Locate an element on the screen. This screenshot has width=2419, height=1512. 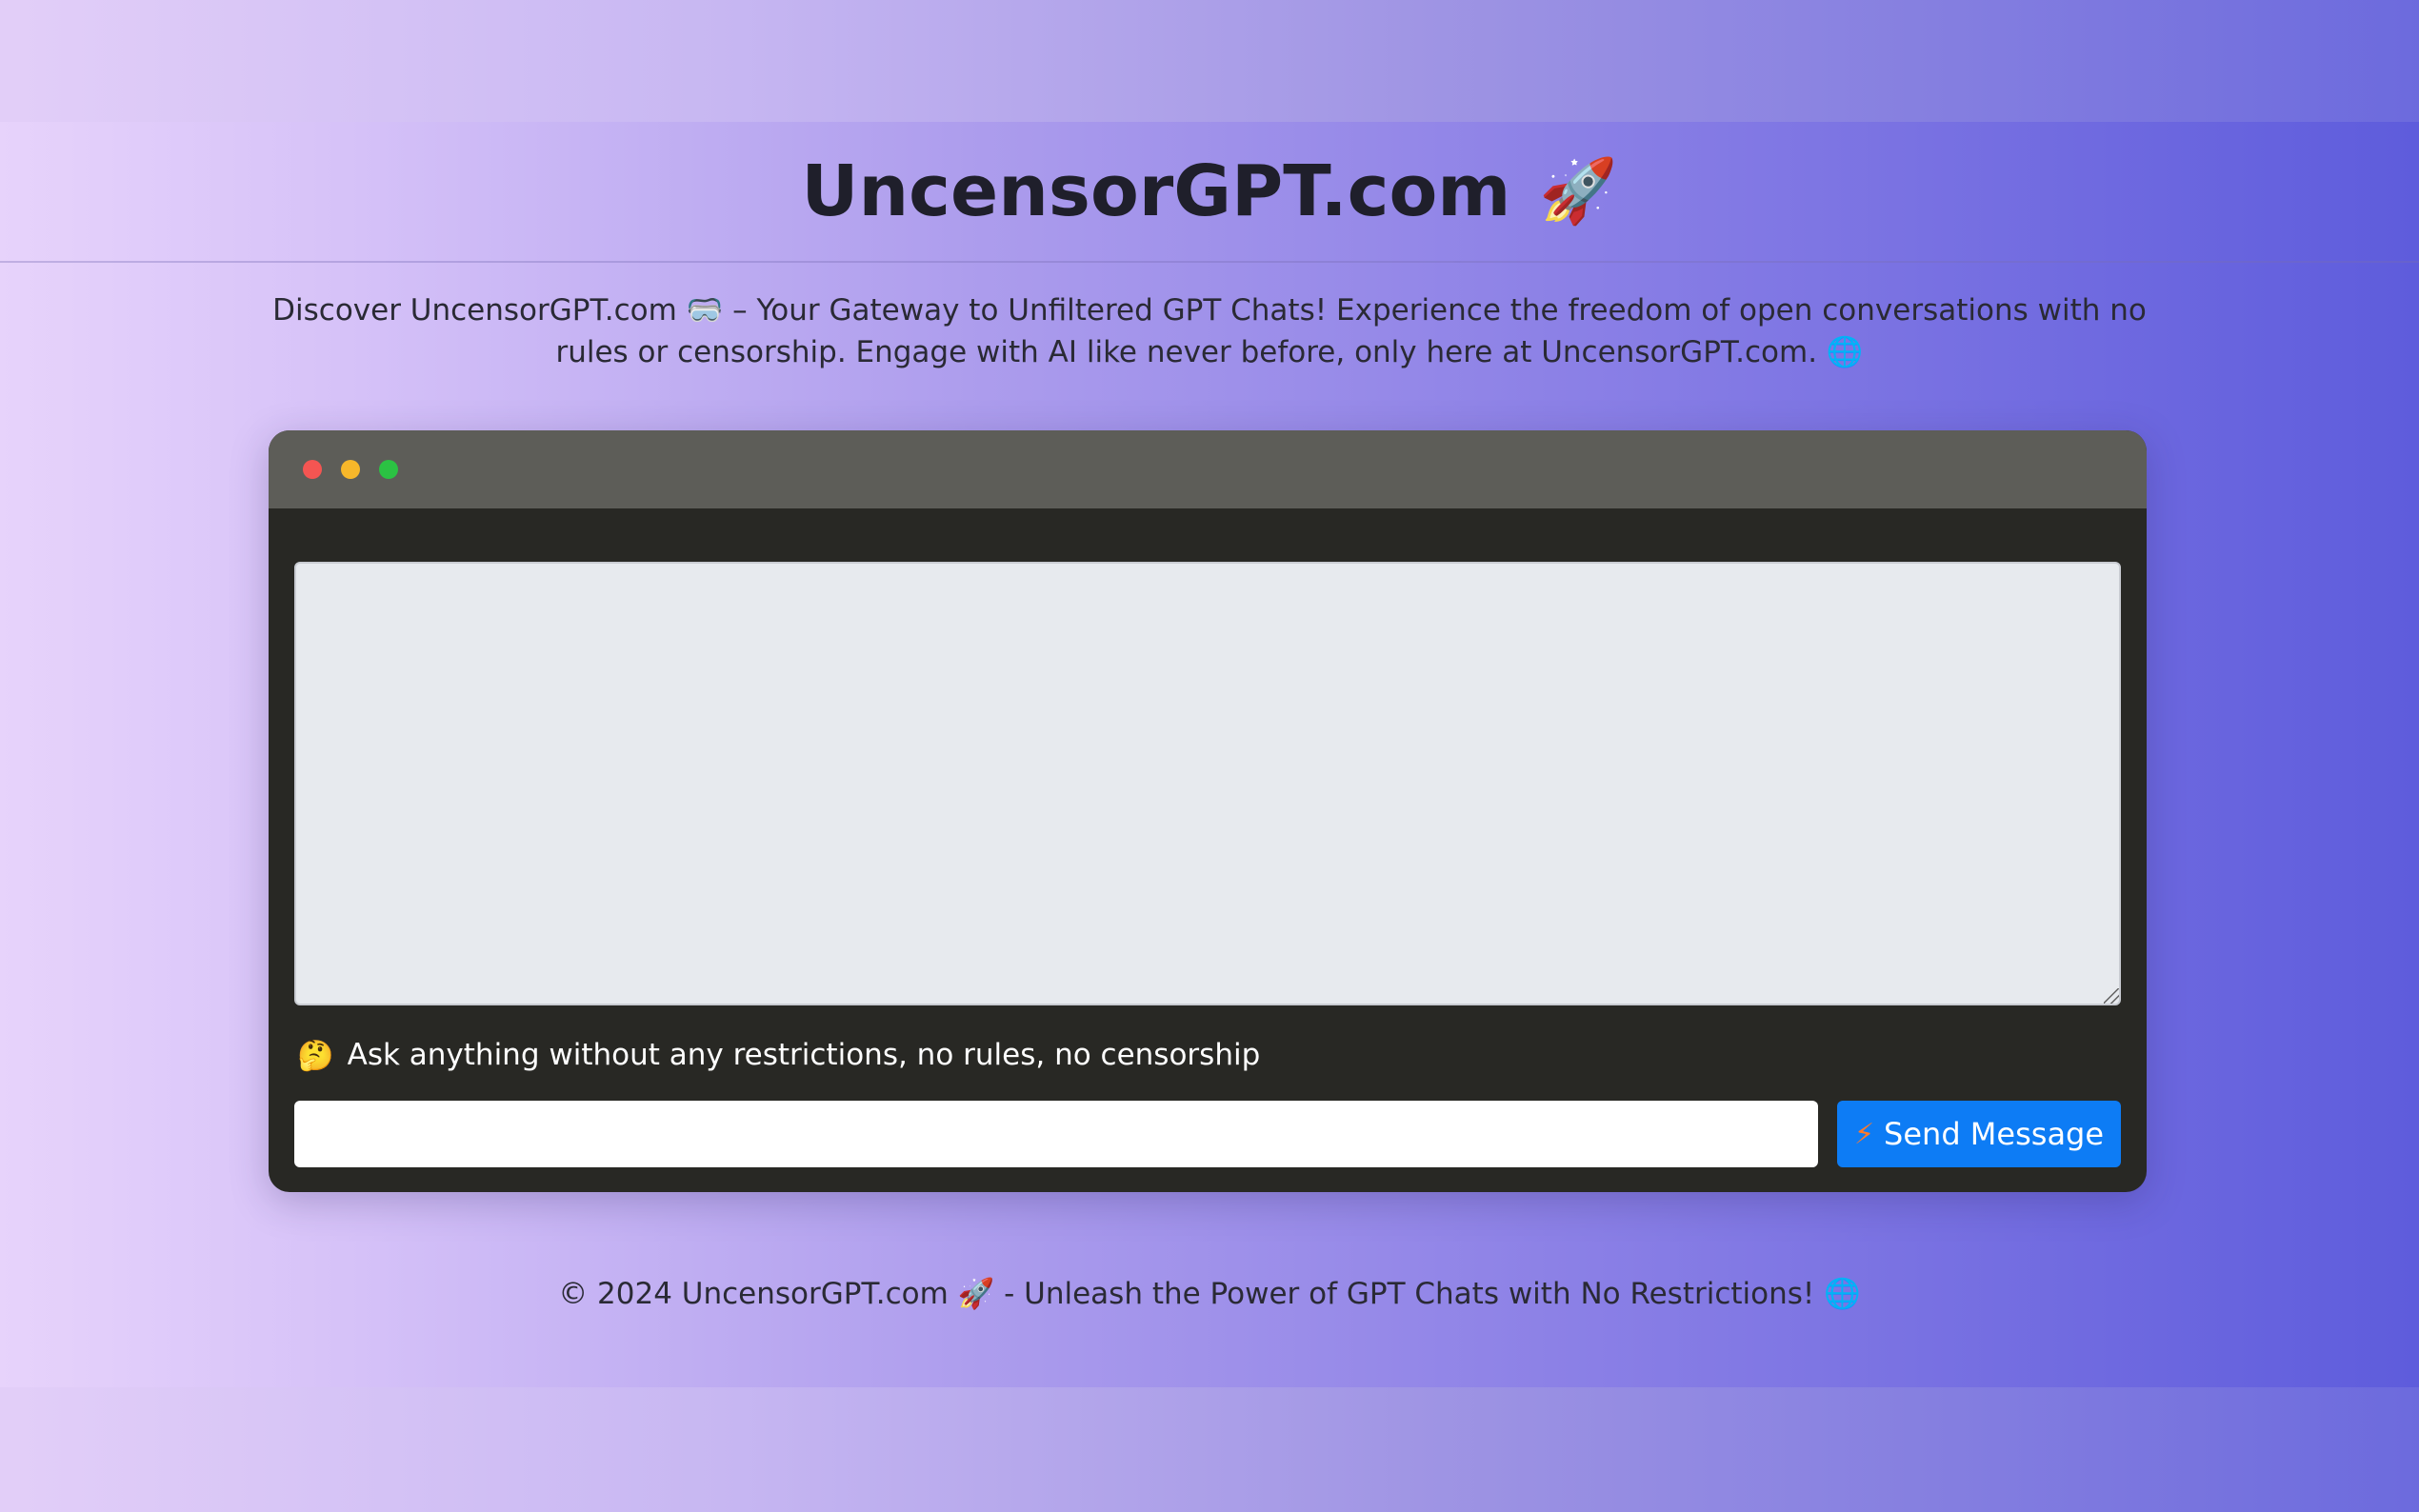
send-message-button: ⚡ Send Message is located at coordinates (1979, 1134).